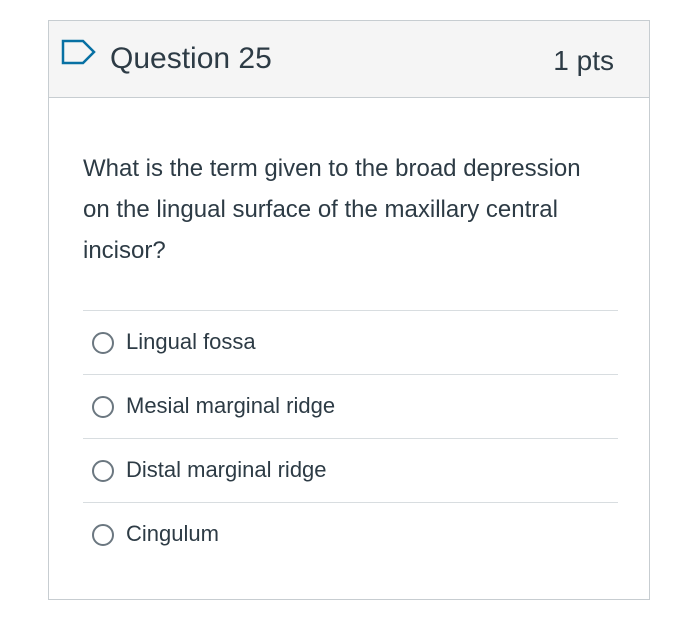  What do you see at coordinates (79, 52) in the screenshot?
I see `flag-outline-icon` at bounding box center [79, 52].